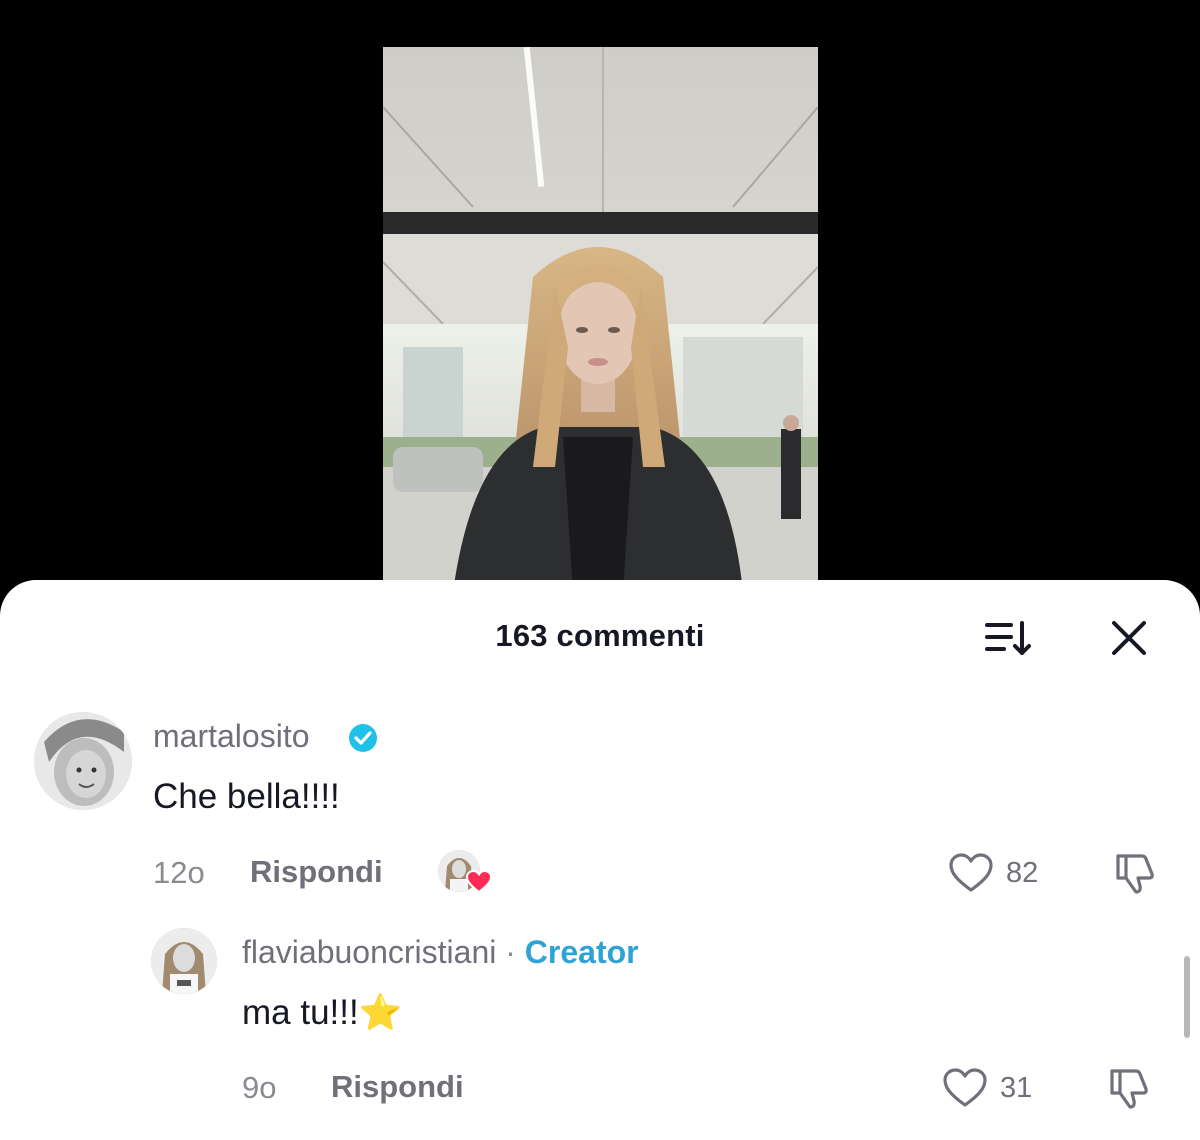  Describe the element at coordinates (1009, 638) in the screenshot. I see `sort-icon` at that location.